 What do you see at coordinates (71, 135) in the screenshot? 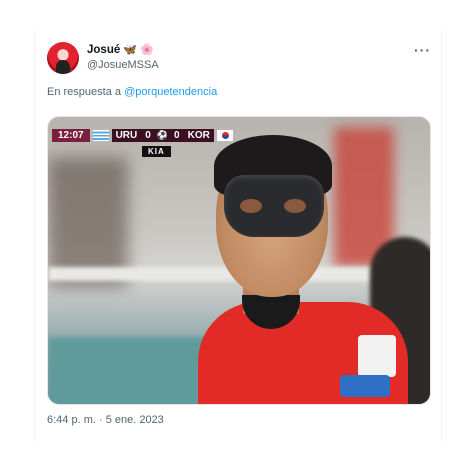
I see `match-clock: 12:07` at bounding box center [71, 135].